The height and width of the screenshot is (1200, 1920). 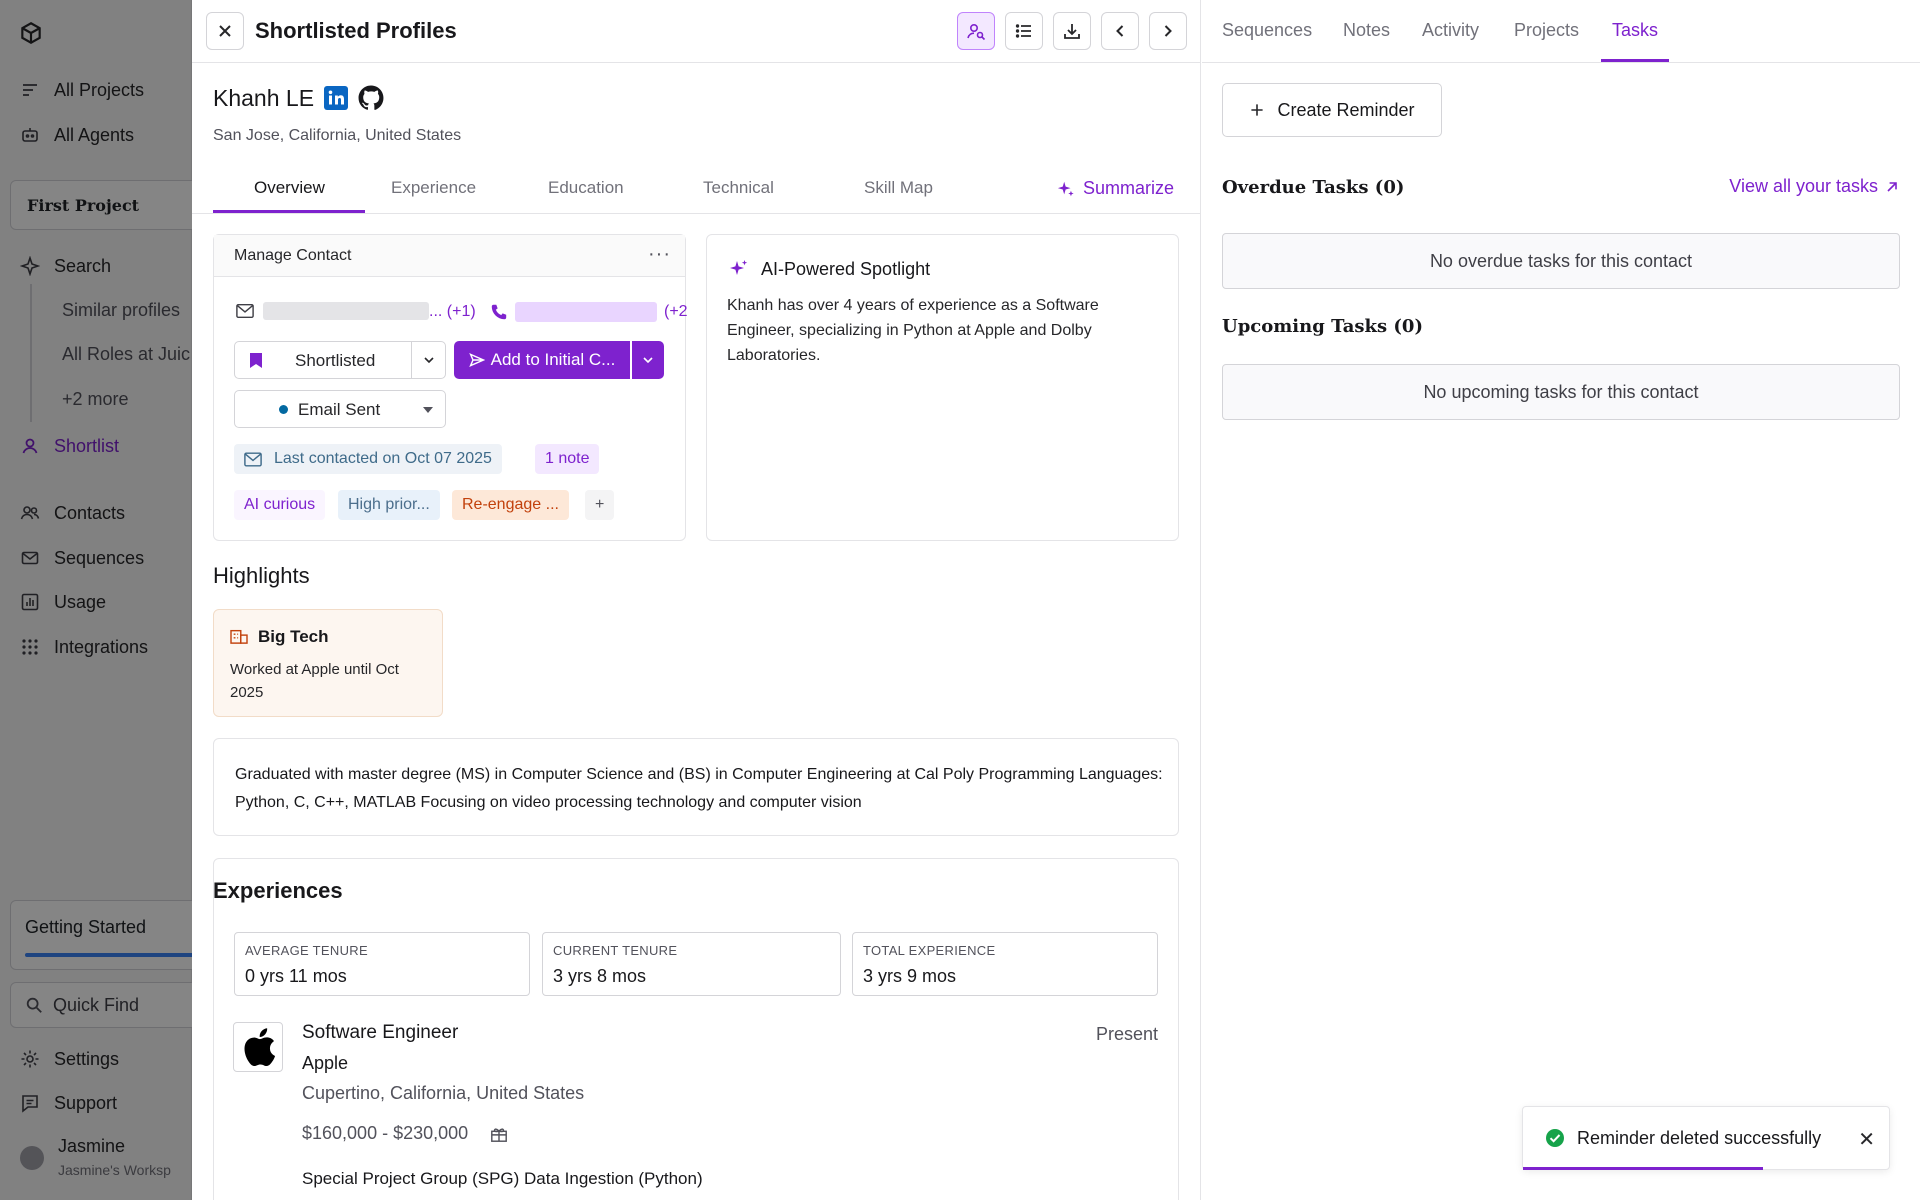 What do you see at coordinates (696, 213) in the screenshot?
I see `tabs-divider` at bounding box center [696, 213].